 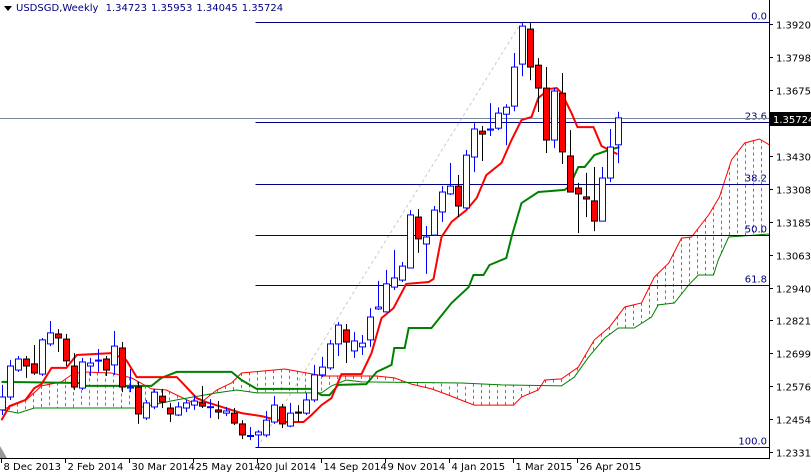 What do you see at coordinates (417, 467) in the screenshot?
I see `time-tick-label: 9 Nov 2014` at bounding box center [417, 467].